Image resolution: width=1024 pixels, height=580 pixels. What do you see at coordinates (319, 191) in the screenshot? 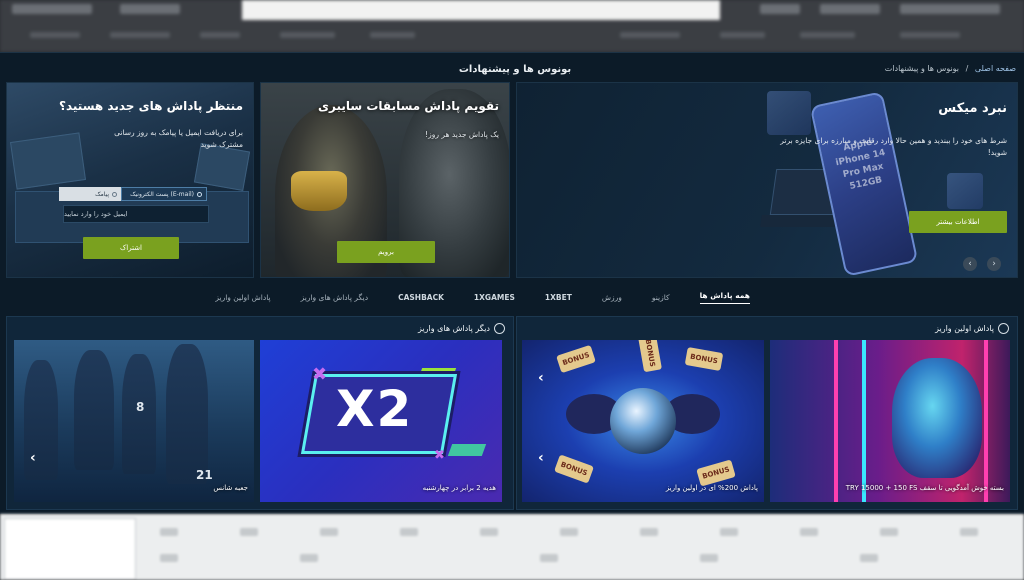
I see `fighter-mask-illustration` at bounding box center [319, 191].